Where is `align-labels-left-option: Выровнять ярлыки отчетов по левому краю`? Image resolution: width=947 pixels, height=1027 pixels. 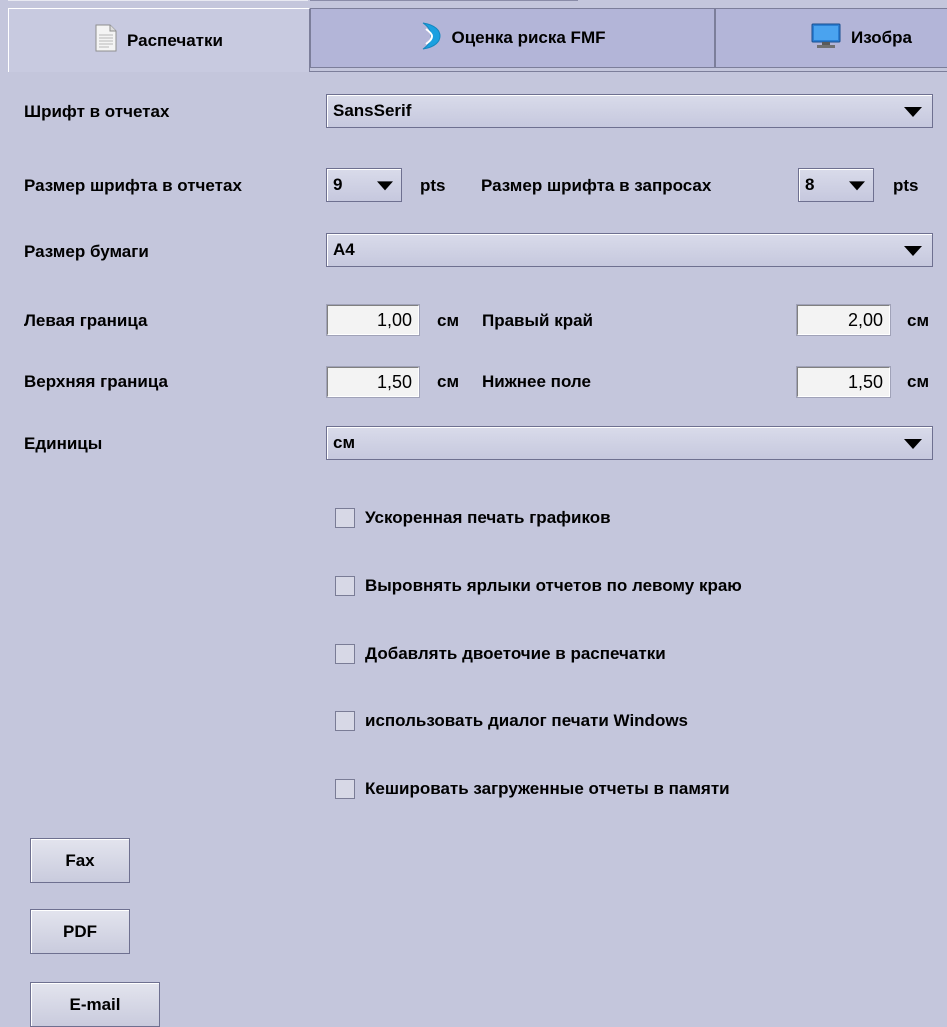 align-labels-left-option: Выровнять ярлыки отчетов по левому краю is located at coordinates (538, 586).